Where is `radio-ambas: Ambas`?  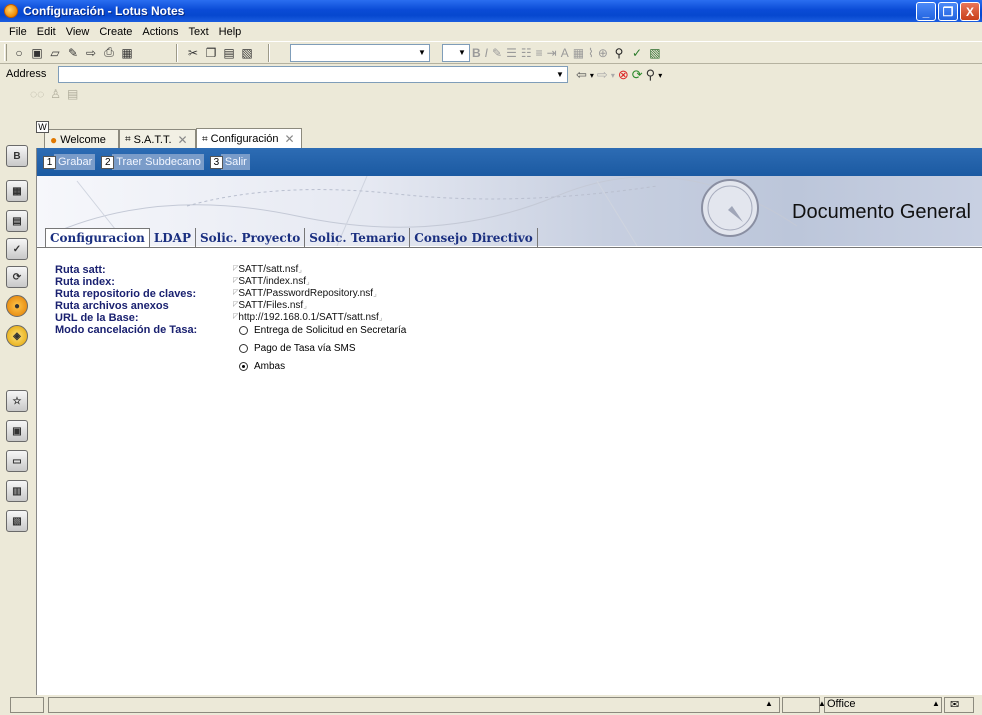
radio-ambas: Ambas is located at coordinates (262, 366).